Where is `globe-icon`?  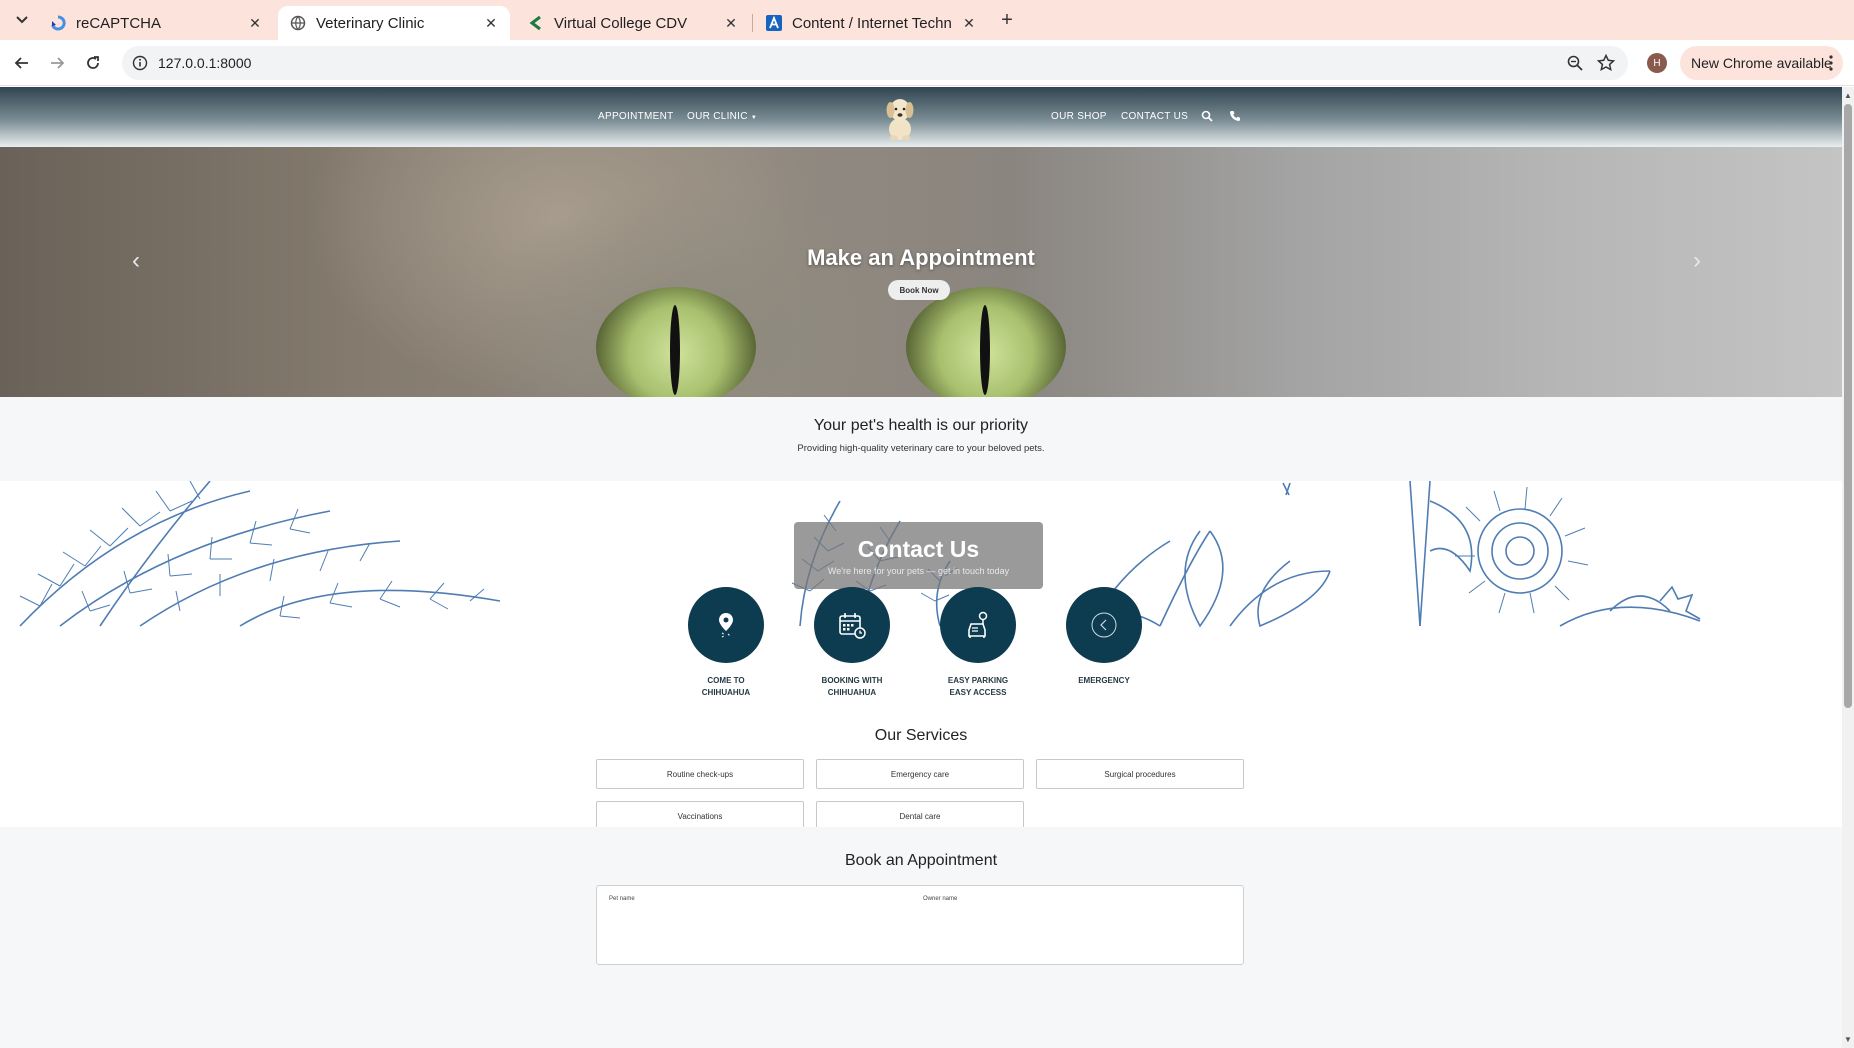 globe-icon is located at coordinates (298, 23).